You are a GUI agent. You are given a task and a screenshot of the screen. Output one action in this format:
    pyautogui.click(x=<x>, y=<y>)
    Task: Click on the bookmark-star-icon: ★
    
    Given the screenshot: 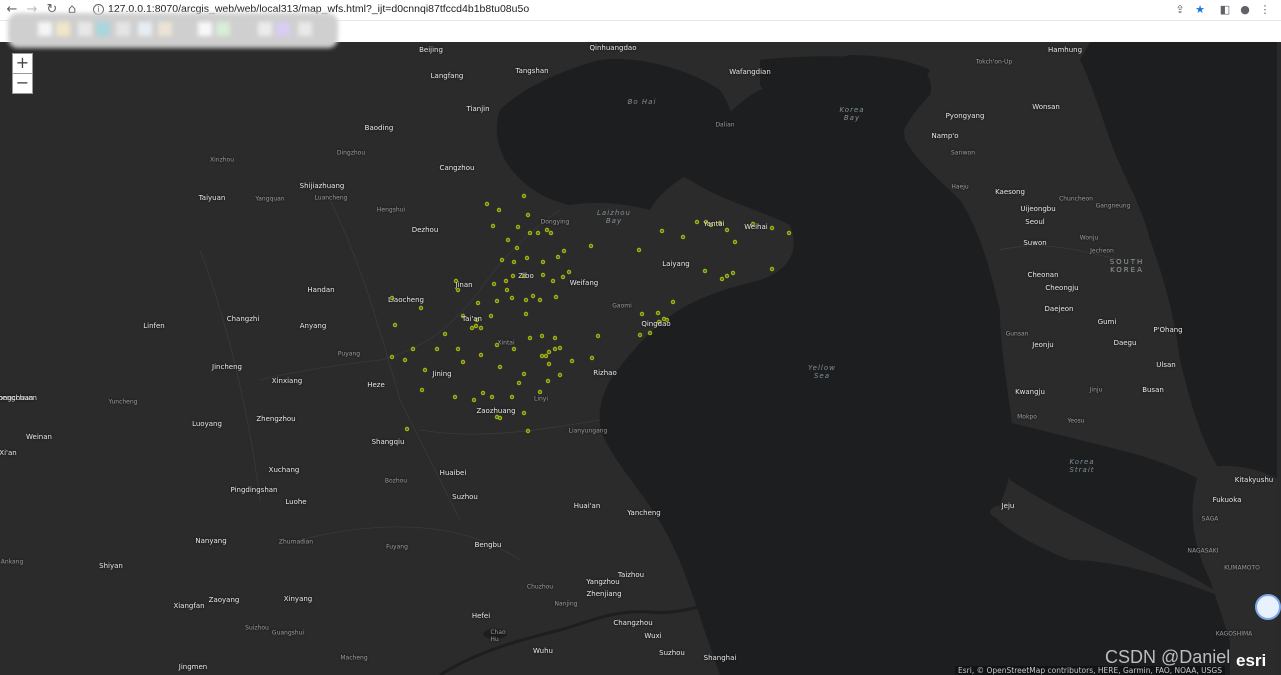 What is the action you would take?
    pyautogui.click(x=1200, y=10)
    